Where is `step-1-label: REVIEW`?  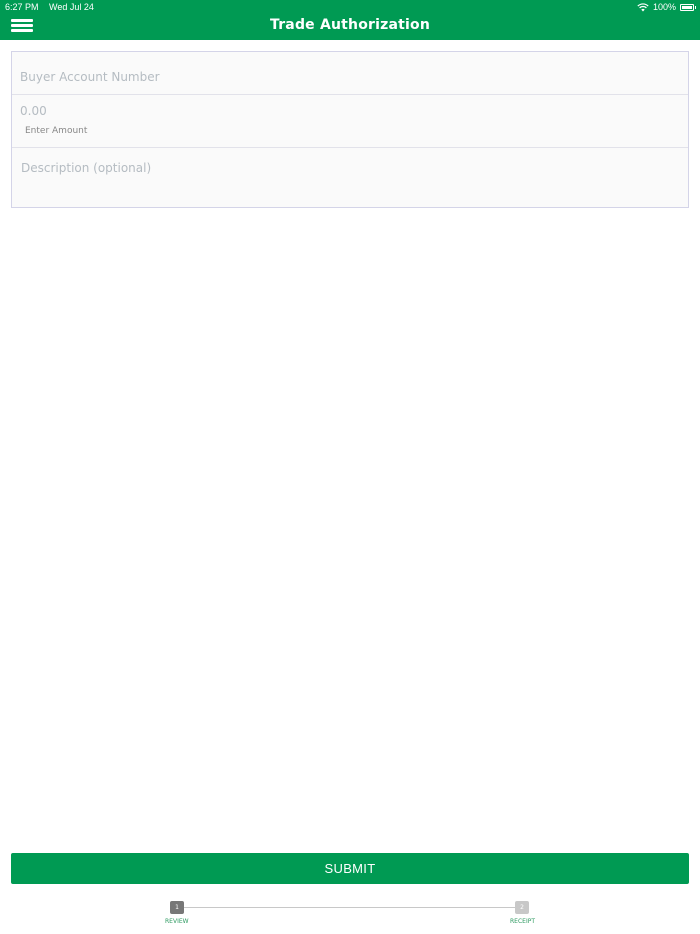 step-1-label: REVIEW is located at coordinates (177, 921).